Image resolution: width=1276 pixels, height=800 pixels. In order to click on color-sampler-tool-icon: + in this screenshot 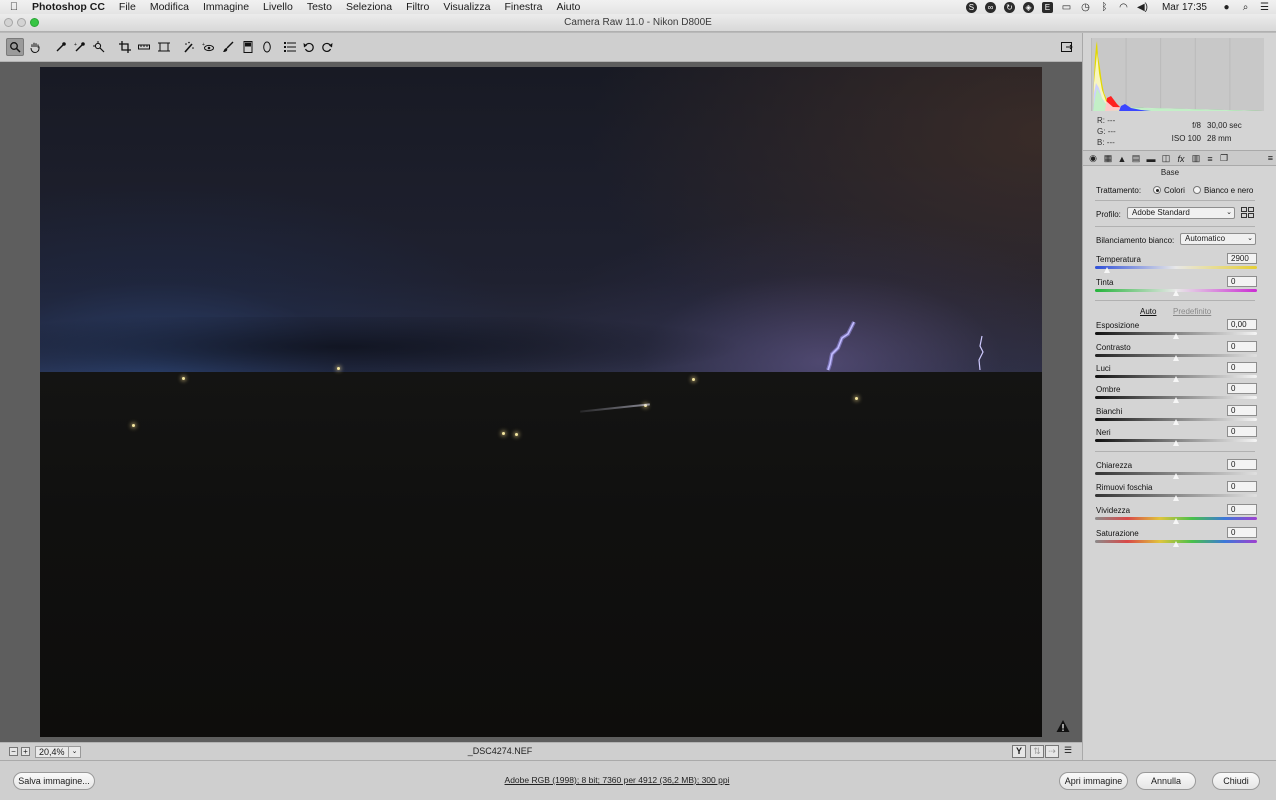, I will do `click(80, 47)`.